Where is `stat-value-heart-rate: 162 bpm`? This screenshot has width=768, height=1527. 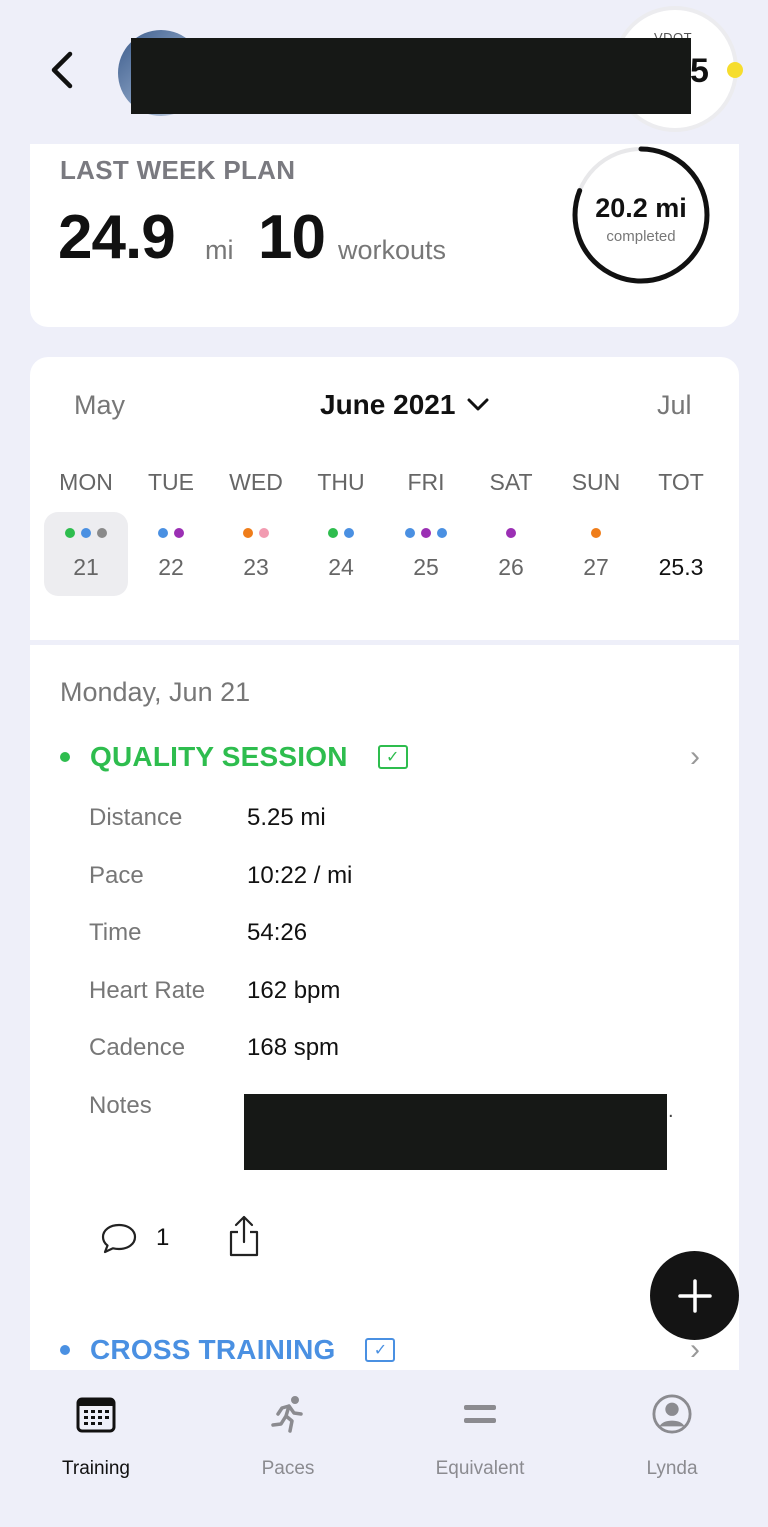 stat-value-heart-rate: 162 bpm is located at coordinates (294, 990).